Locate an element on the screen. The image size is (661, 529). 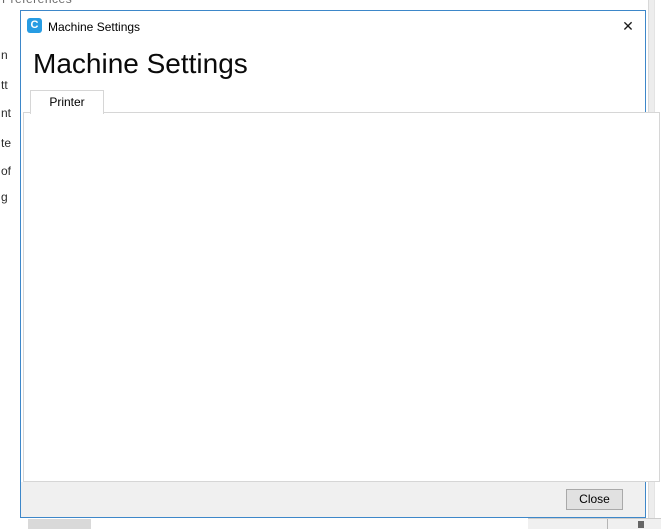
window-title: Machine Settings is located at coordinates (94, 27).